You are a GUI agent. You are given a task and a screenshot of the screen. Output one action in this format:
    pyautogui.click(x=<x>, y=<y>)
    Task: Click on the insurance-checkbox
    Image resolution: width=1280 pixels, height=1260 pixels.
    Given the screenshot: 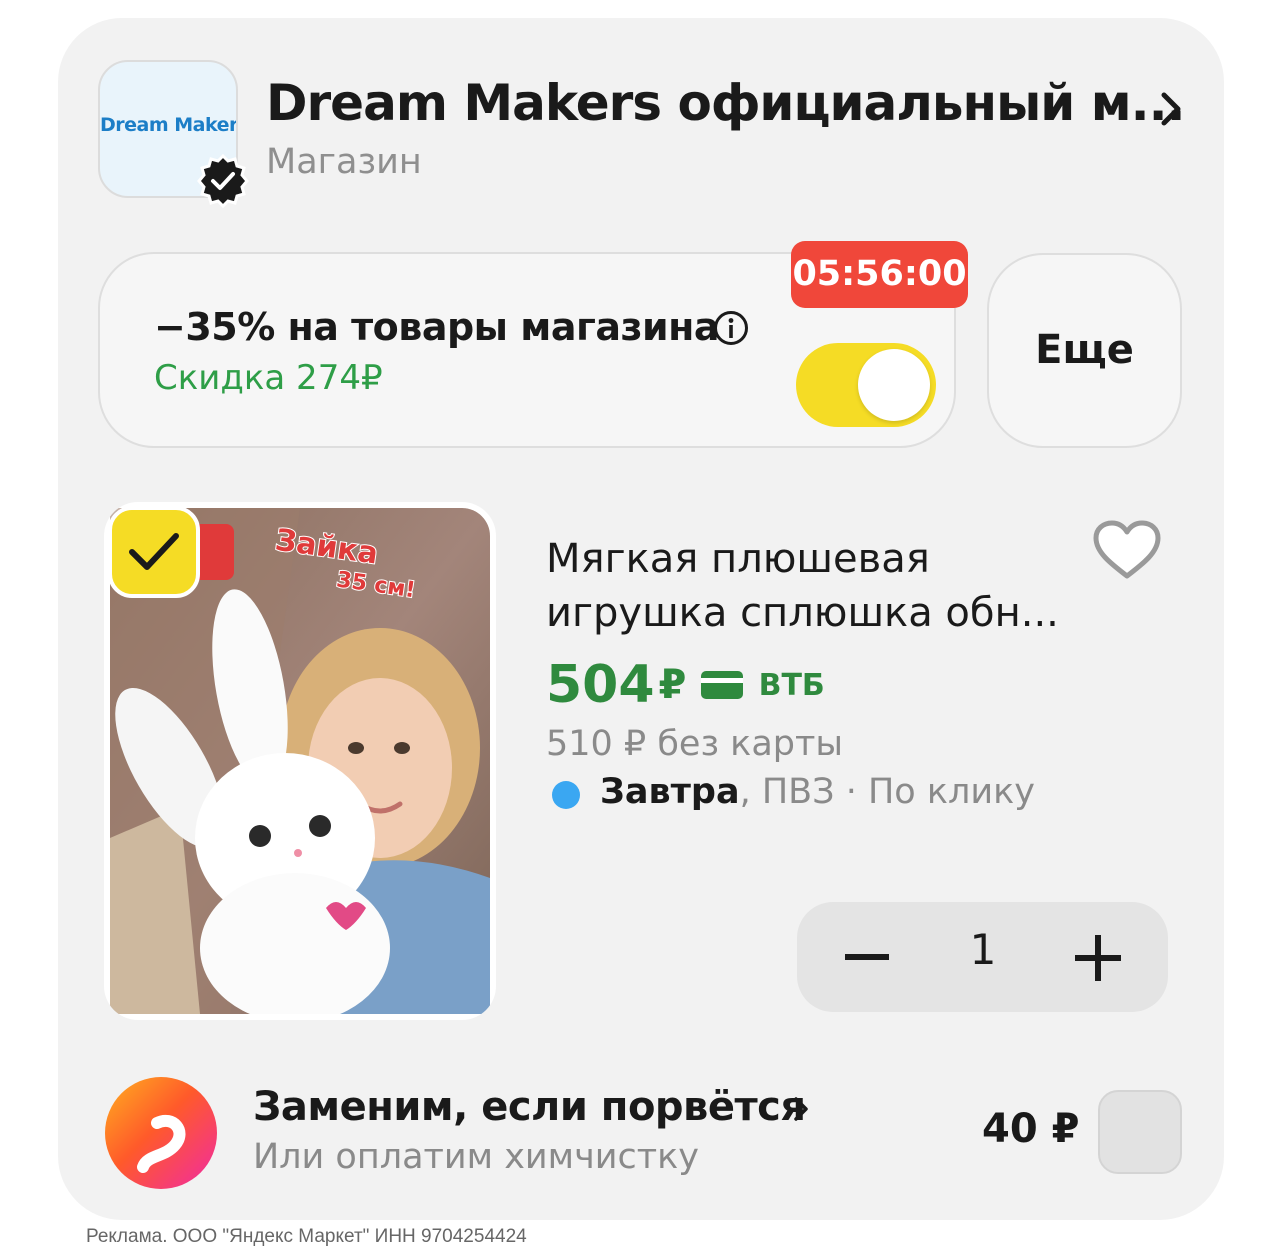 What is the action you would take?
    pyautogui.click(x=1140, y=1132)
    